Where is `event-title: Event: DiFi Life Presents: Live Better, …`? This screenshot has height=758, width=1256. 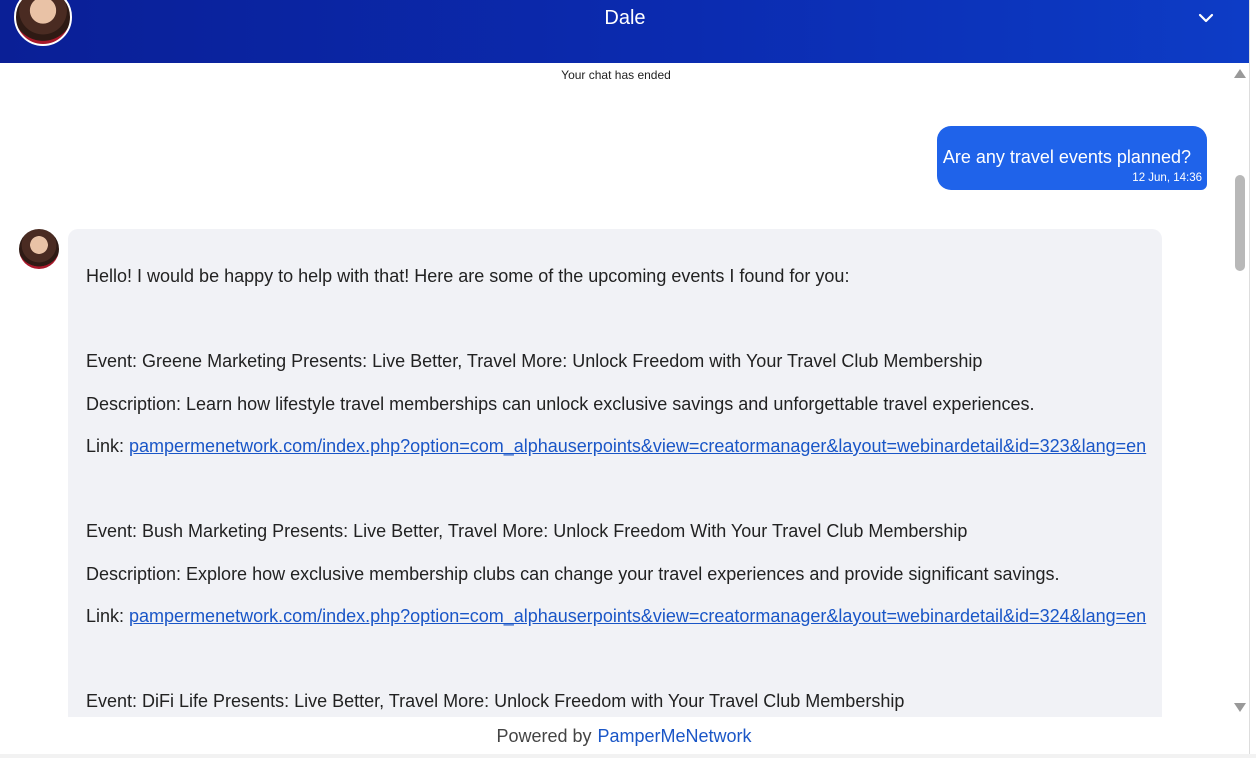 event-title: Event: DiFi Life Presents: Live Better, … is located at coordinates (495, 701).